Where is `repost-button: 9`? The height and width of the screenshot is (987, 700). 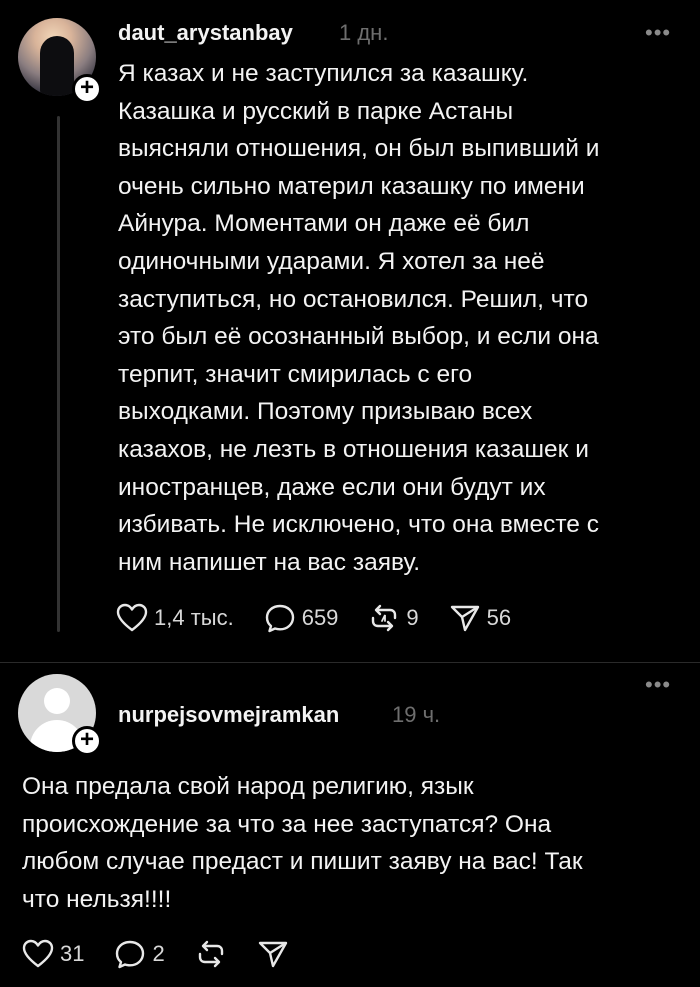
repost-button: 9 is located at coordinates (393, 618).